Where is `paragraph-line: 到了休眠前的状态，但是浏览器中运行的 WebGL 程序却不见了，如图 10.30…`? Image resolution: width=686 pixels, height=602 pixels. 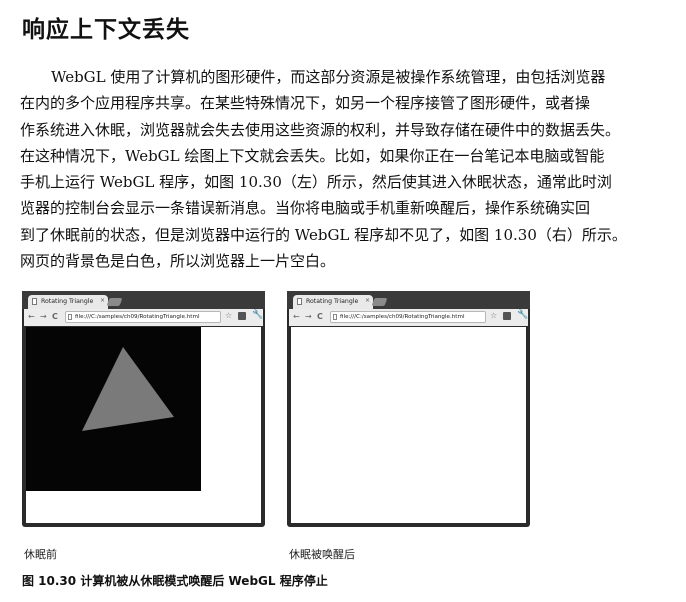 paragraph-line: 到了休眠前的状态，但是浏览器中运行的 WebGL 程序却不见了，如图 10.30… is located at coordinates (323, 234).